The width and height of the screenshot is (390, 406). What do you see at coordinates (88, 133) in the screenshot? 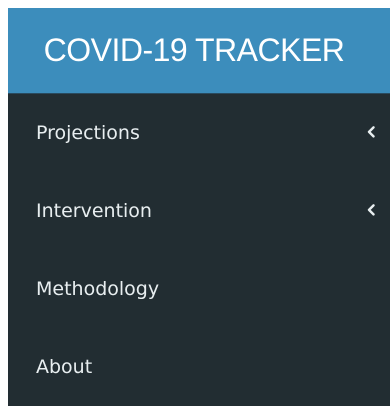
I see `sidebar-item-label: Projections` at bounding box center [88, 133].